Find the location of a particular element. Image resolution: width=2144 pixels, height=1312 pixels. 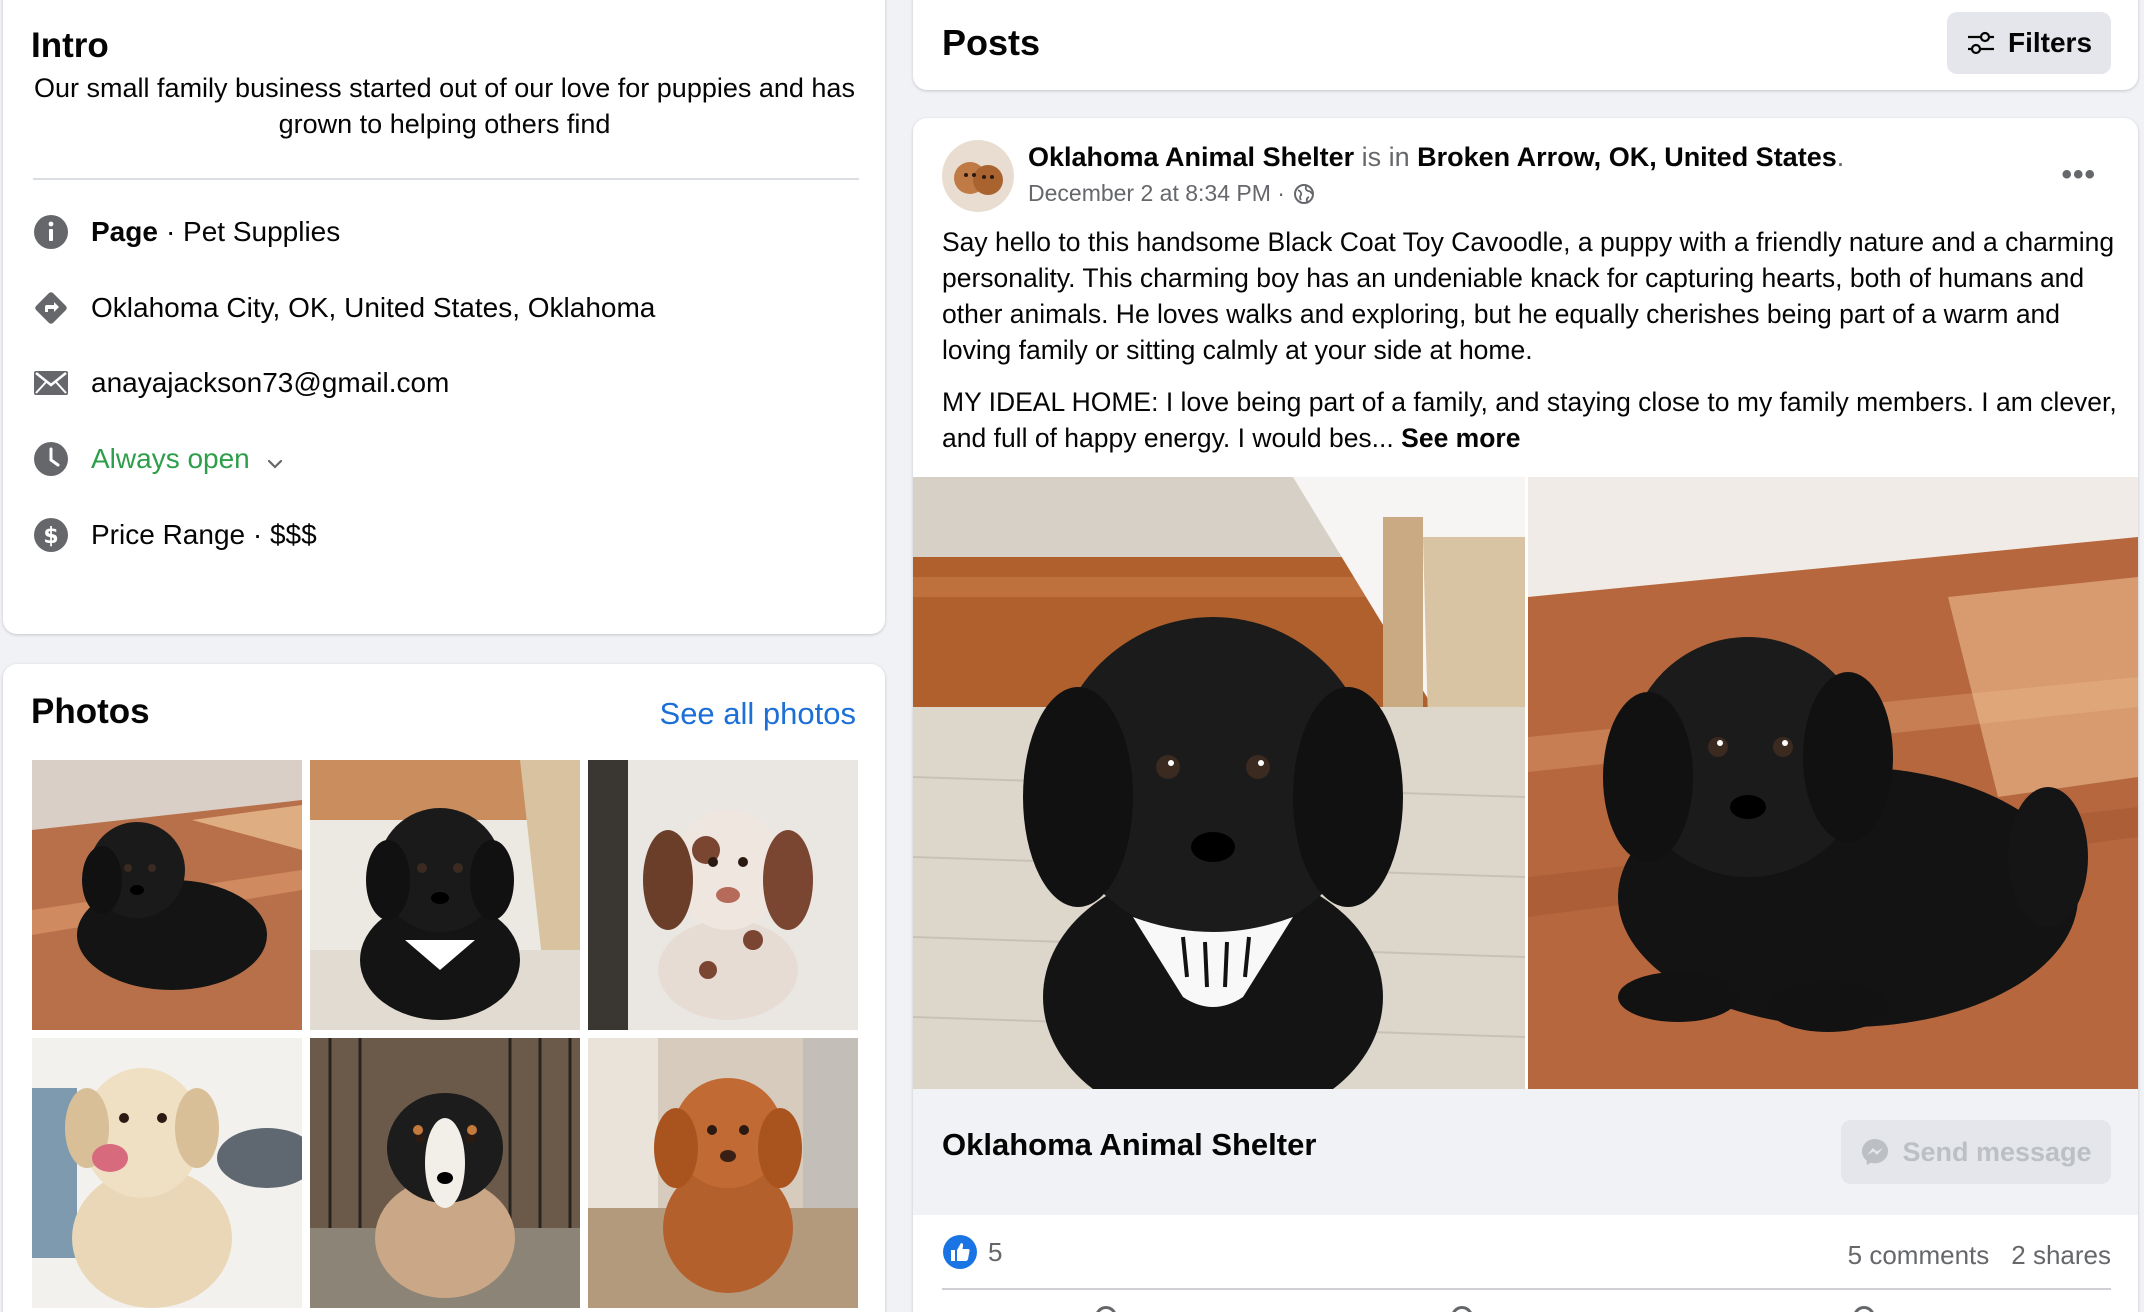

photos-title: Photos is located at coordinates (90, 711).